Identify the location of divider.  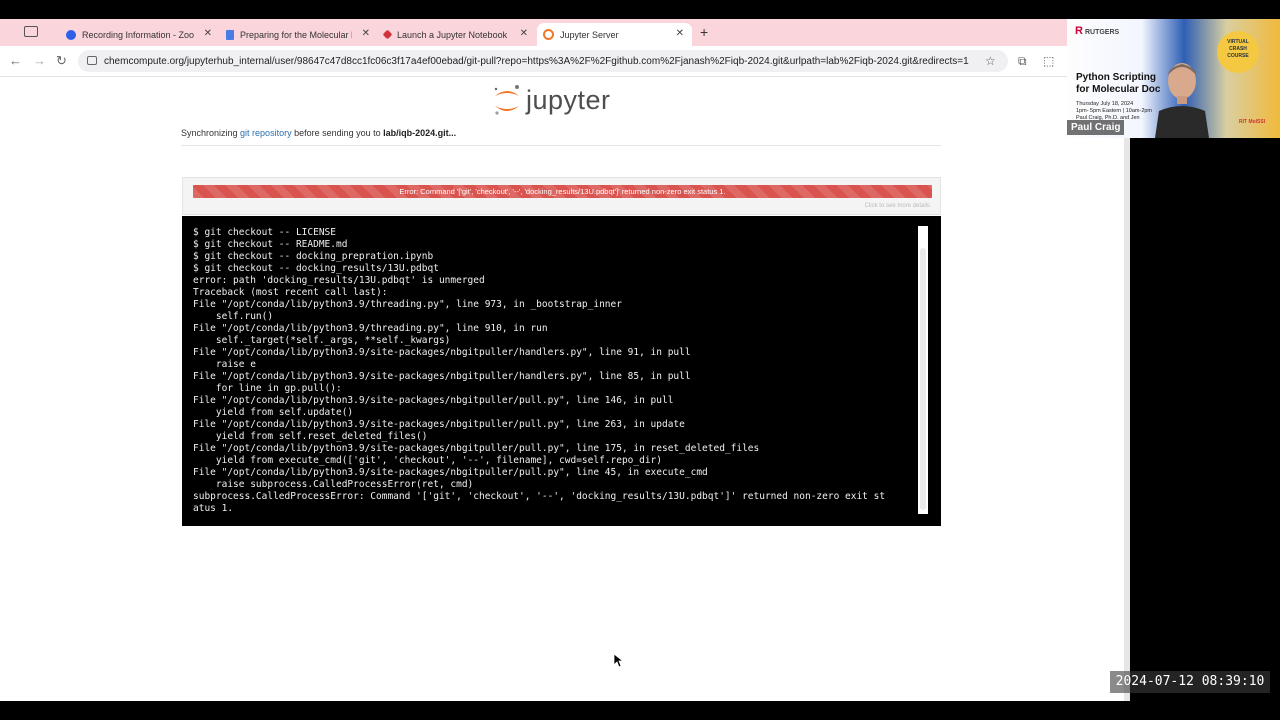
(561, 145).